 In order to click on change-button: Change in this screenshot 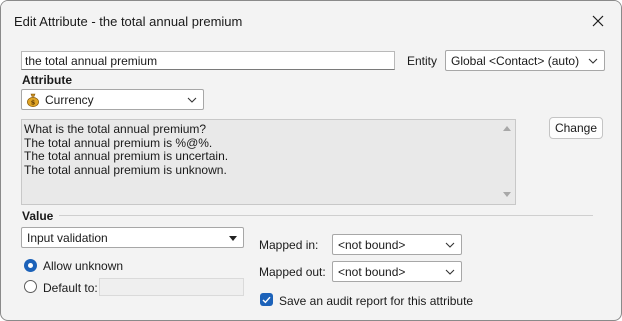, I will do `click(576, 128)`.